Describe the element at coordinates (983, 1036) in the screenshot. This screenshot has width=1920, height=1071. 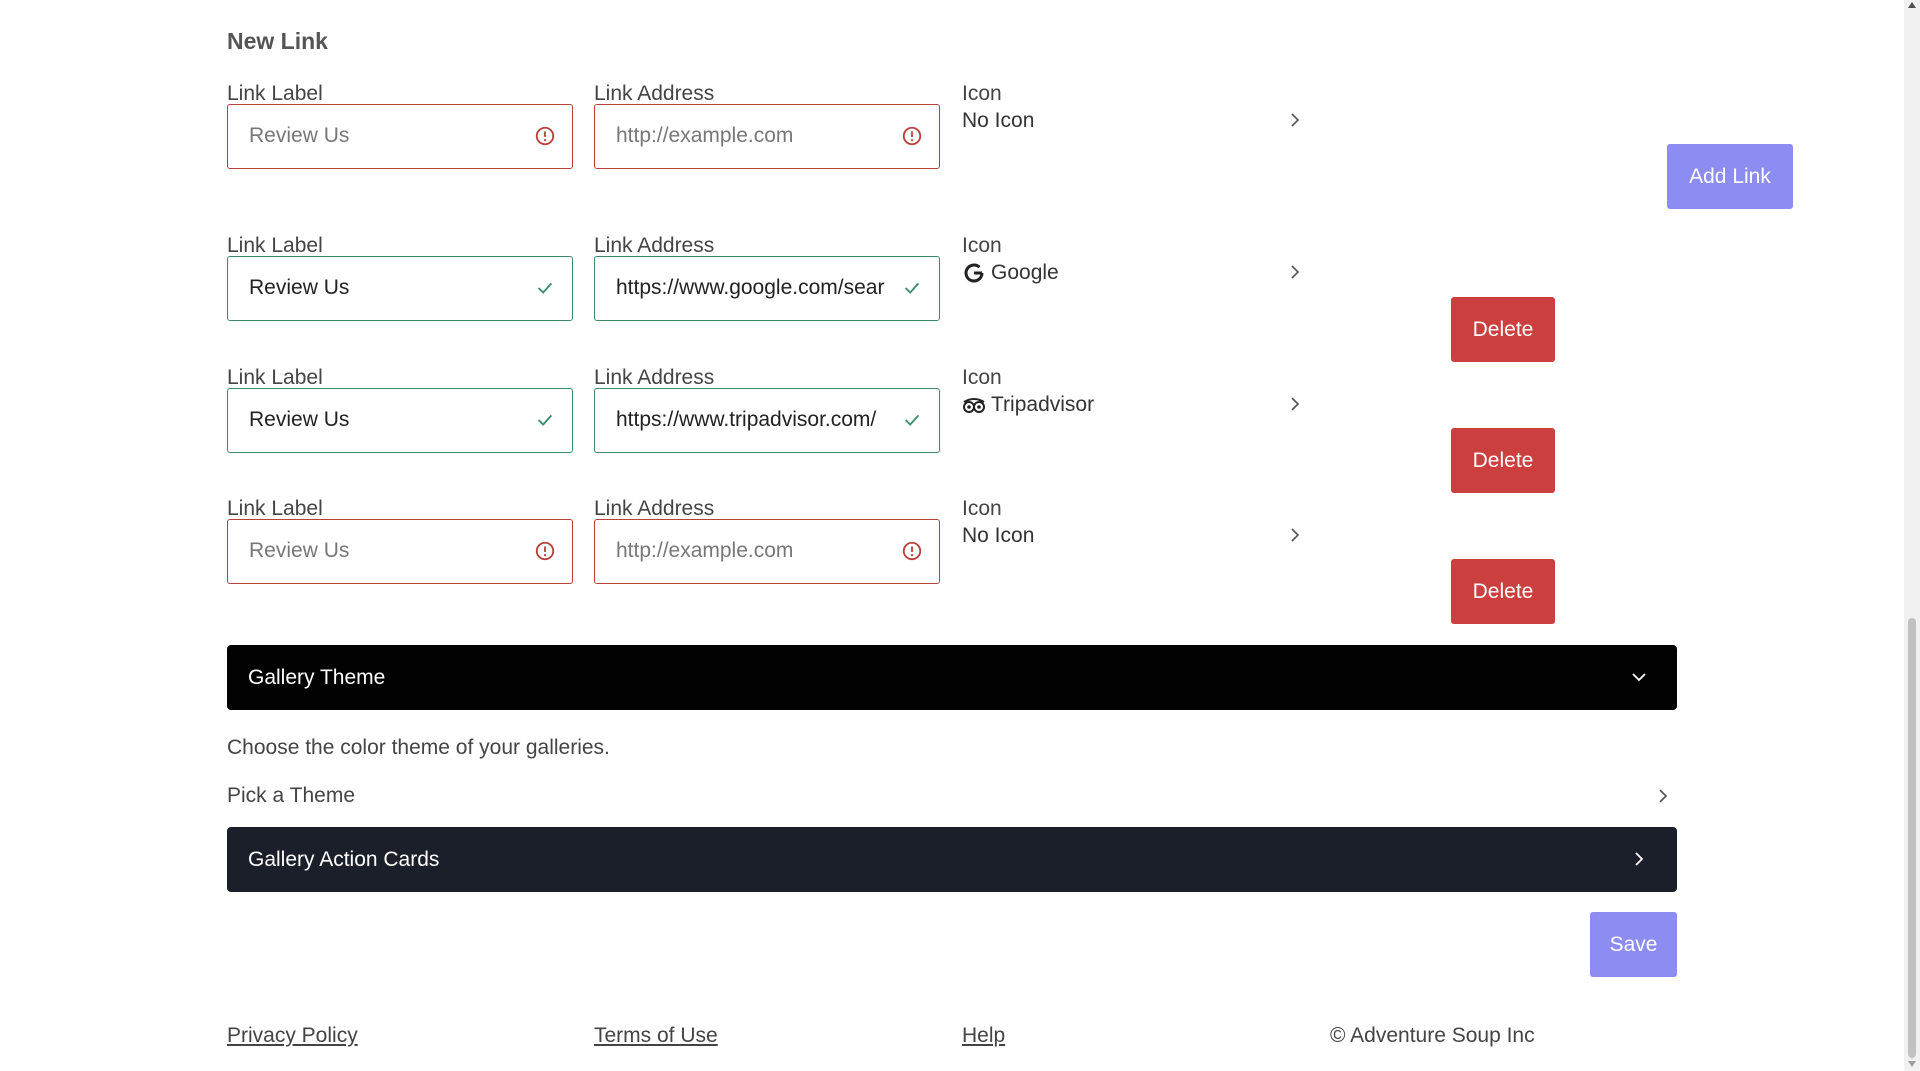
I see `help-link: Help` at that location.